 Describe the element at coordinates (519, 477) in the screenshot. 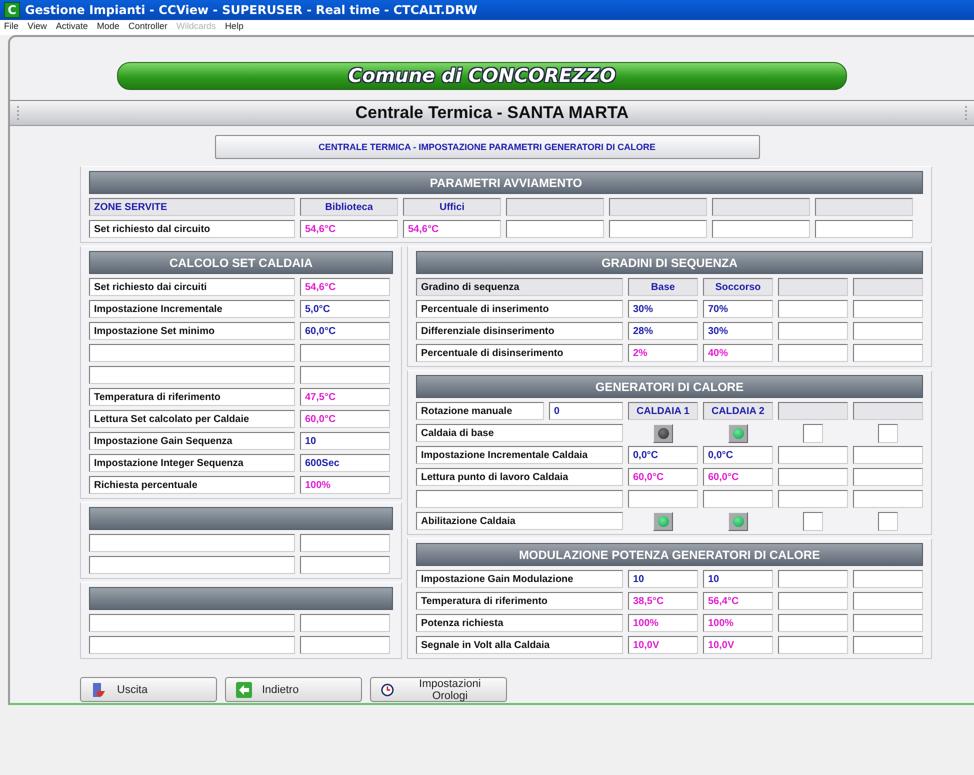

I see `parameter-label: Lettura punto di lavoro Caldaia` at that location.